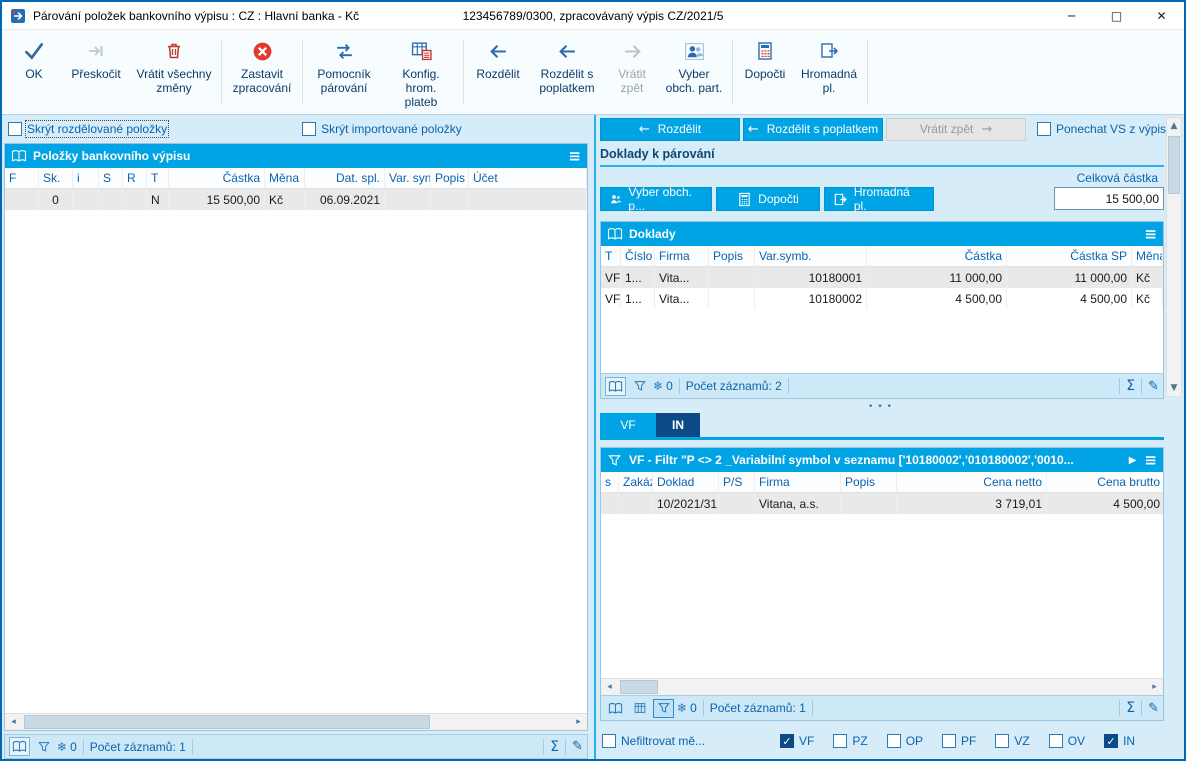 Image resolution: width=1186 pixels, height=761 pixels. I want to click on minimize-button: ─, so click(1071, 15).